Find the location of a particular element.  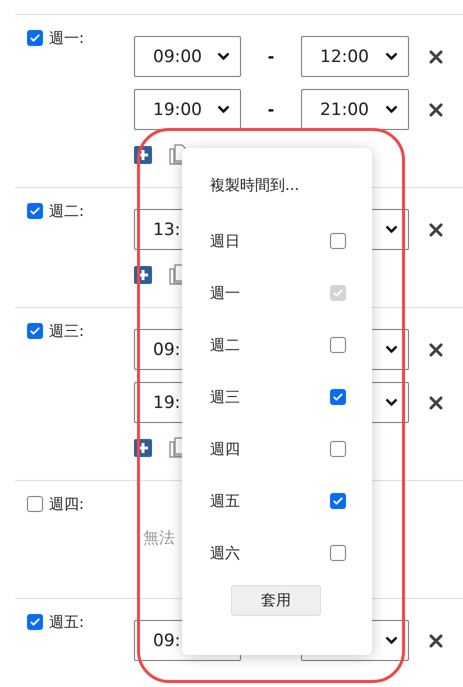

day-option-label: 週四 is located at coordinates (225, 449).